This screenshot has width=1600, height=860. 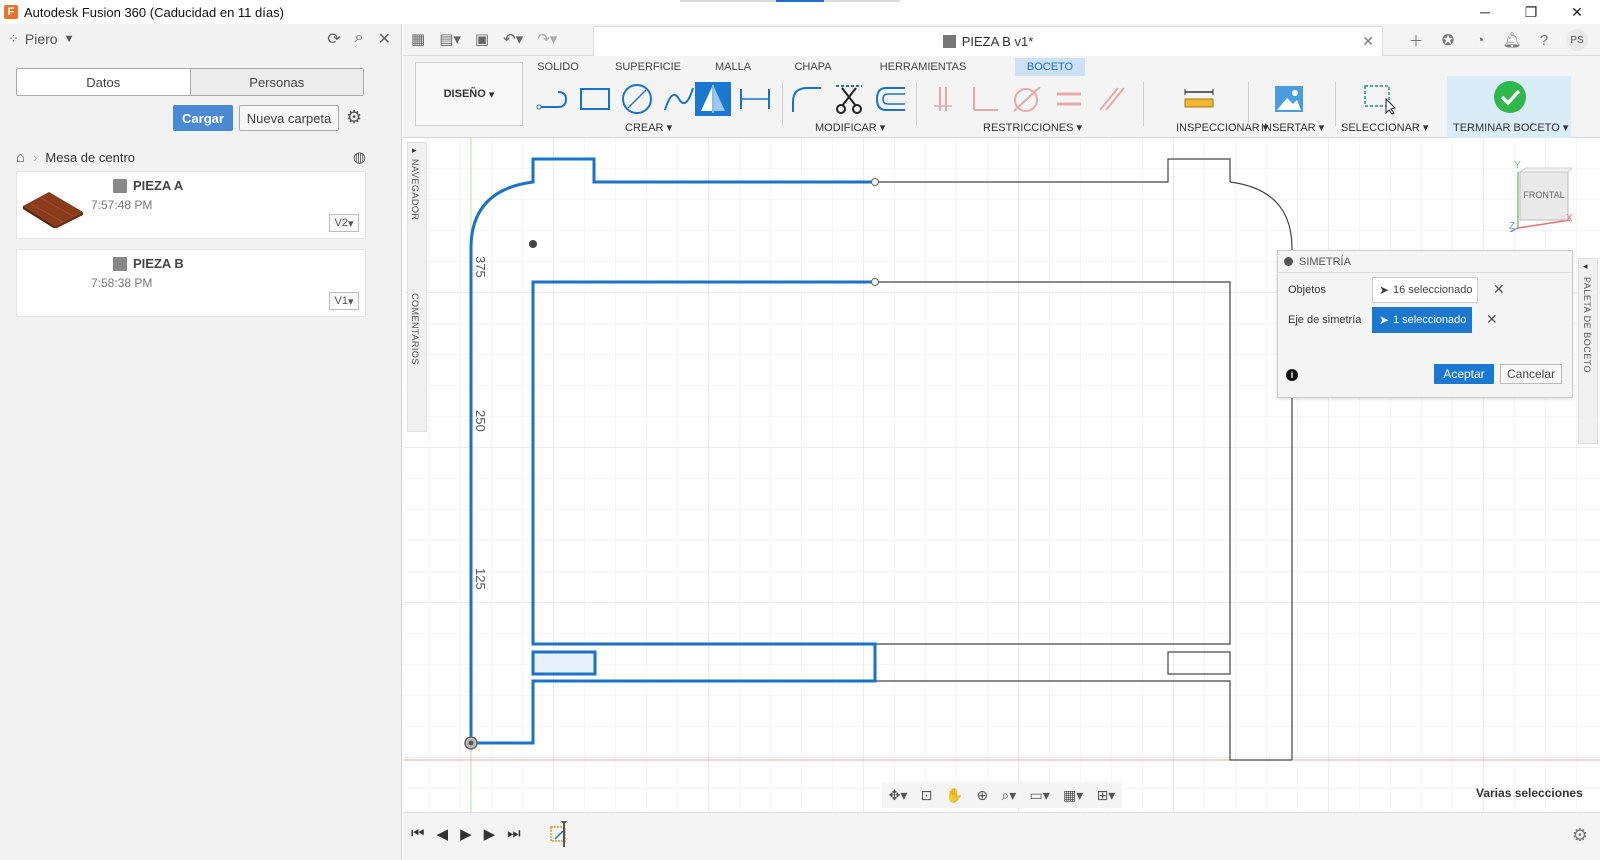 What do you see at coordinates (553, 99) in the screenshot?
I see `line-tool-icon` at bounding box center [553, 99].